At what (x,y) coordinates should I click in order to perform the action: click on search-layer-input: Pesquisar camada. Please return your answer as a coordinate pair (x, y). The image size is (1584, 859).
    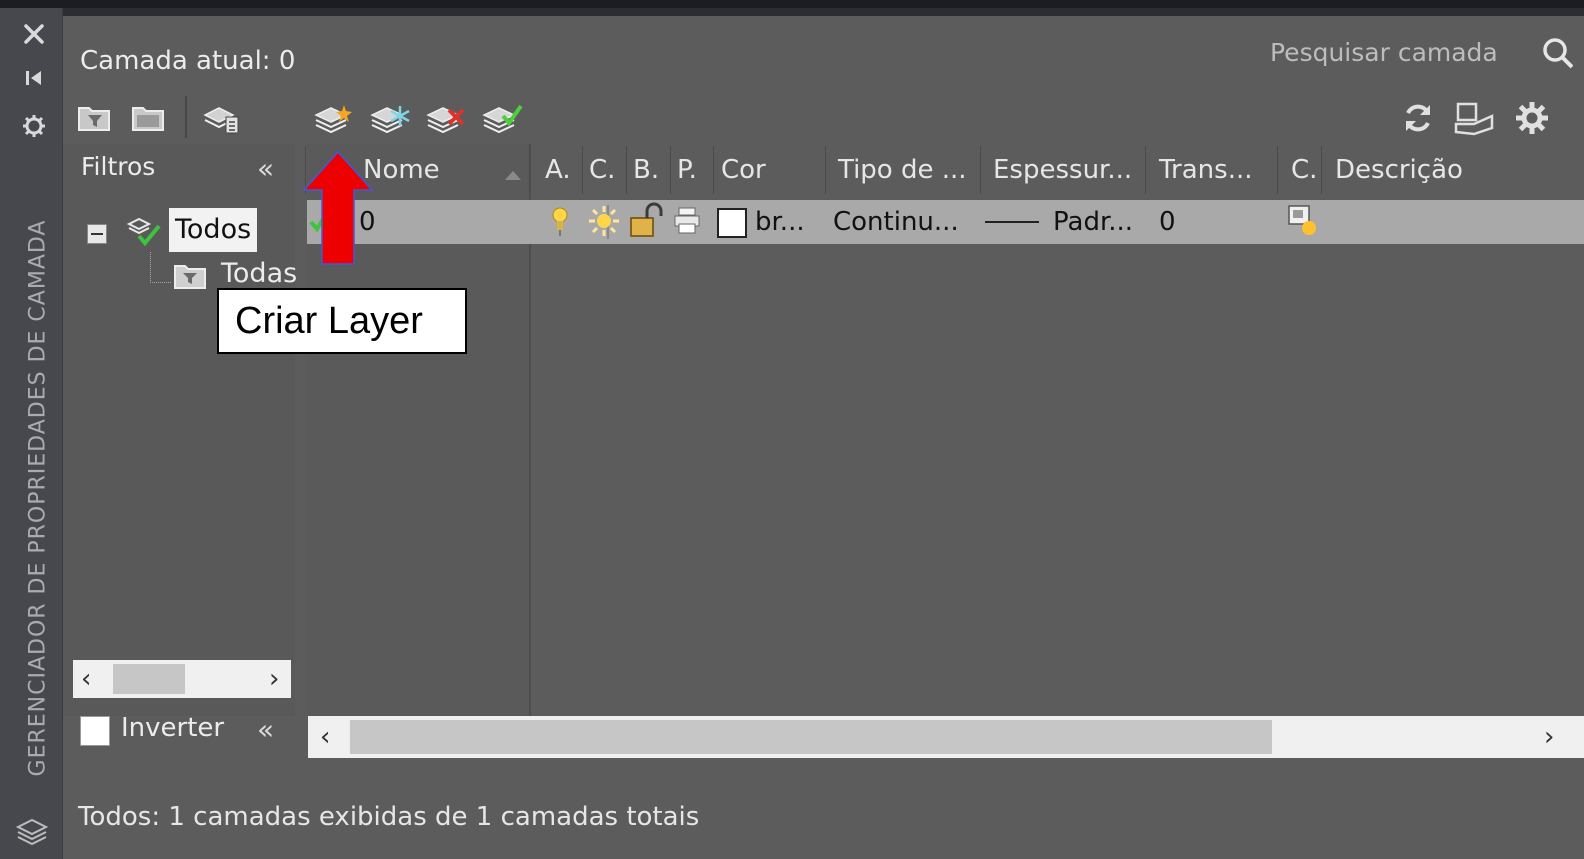
    Looking at the image, I should click on (1384, 52).